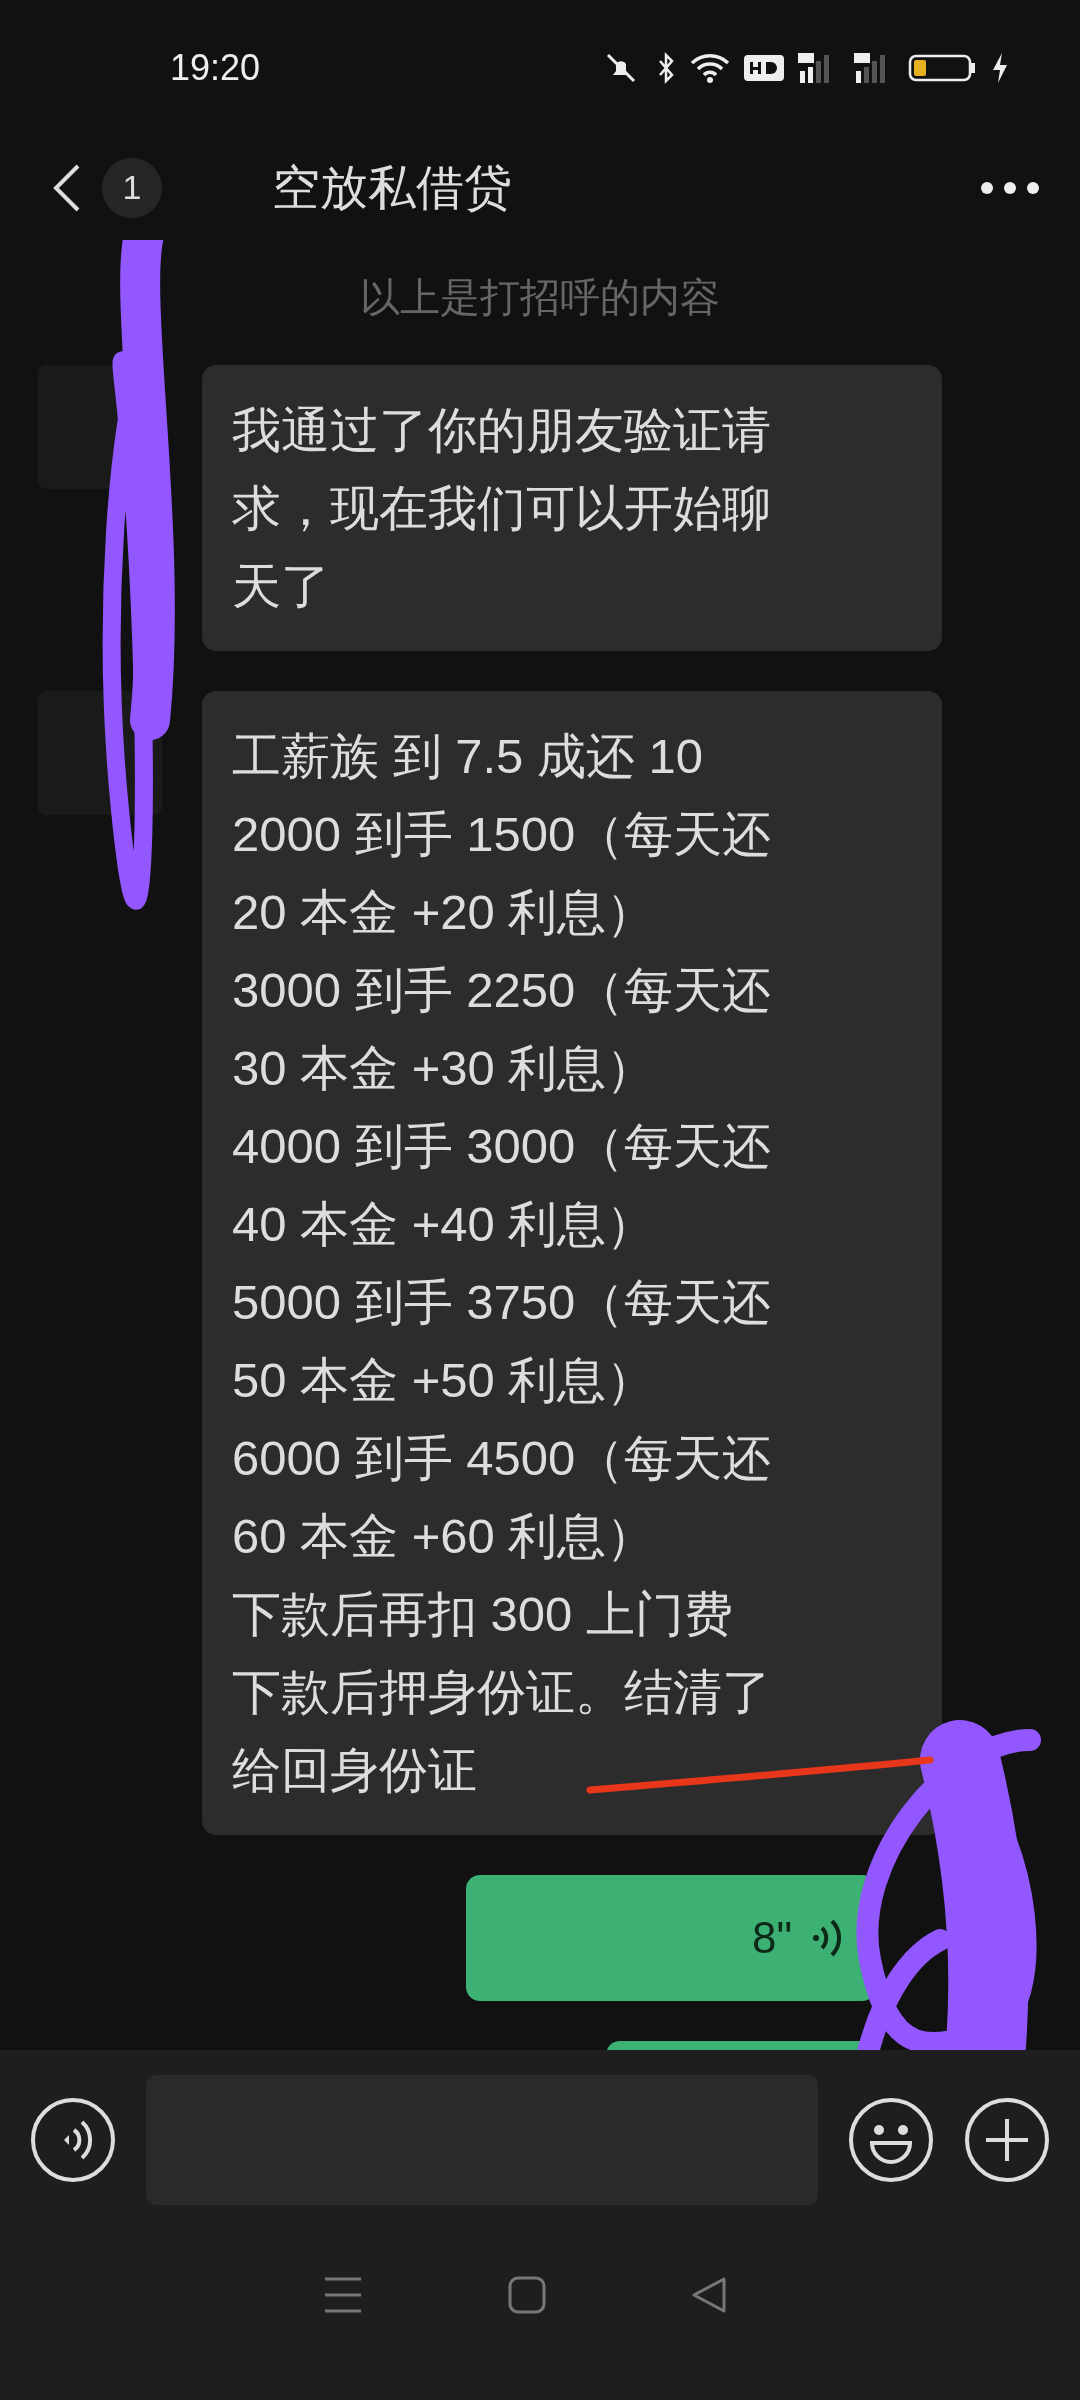 This screenshot has height=2400, width=1080. Describe the element at coordinates (215, 67) in the screenshot. I see `status-time: 19:20` at that location.